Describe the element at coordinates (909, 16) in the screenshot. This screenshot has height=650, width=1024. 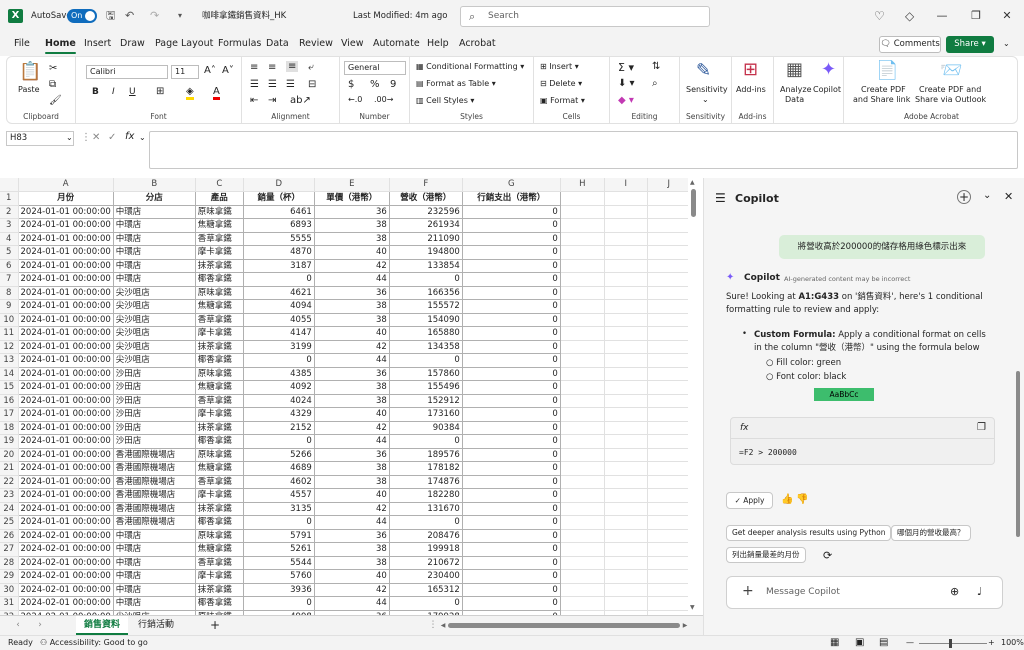
I see `diamond-icon: ◇` at that location.